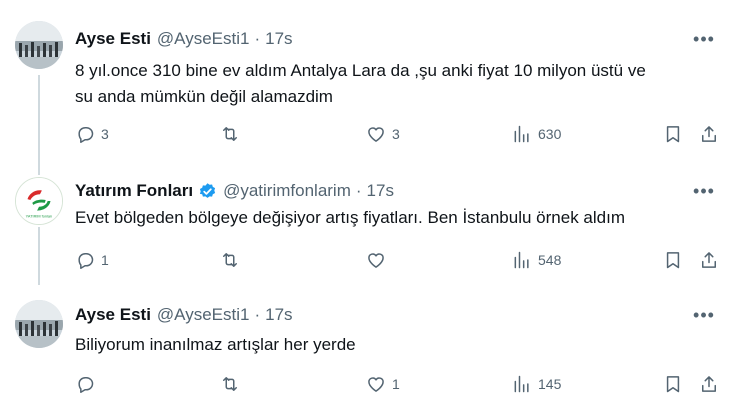  What do you see at coordinates (395, 345) in the screenshot?
I see `tweet-text: Biliyorum inanılmaz artışlar her yerde` at bounding box center [395, 345].